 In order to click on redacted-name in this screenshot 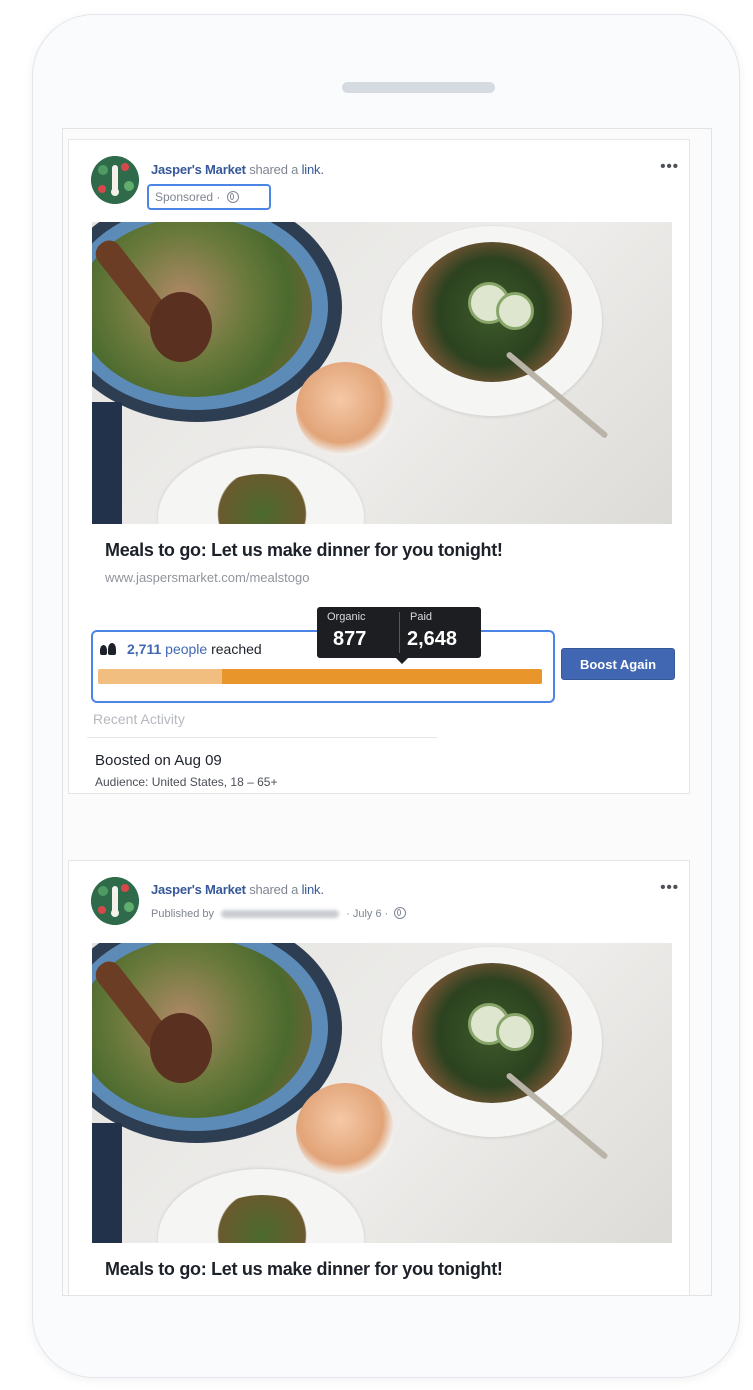, I will do `click(280, 914)`.